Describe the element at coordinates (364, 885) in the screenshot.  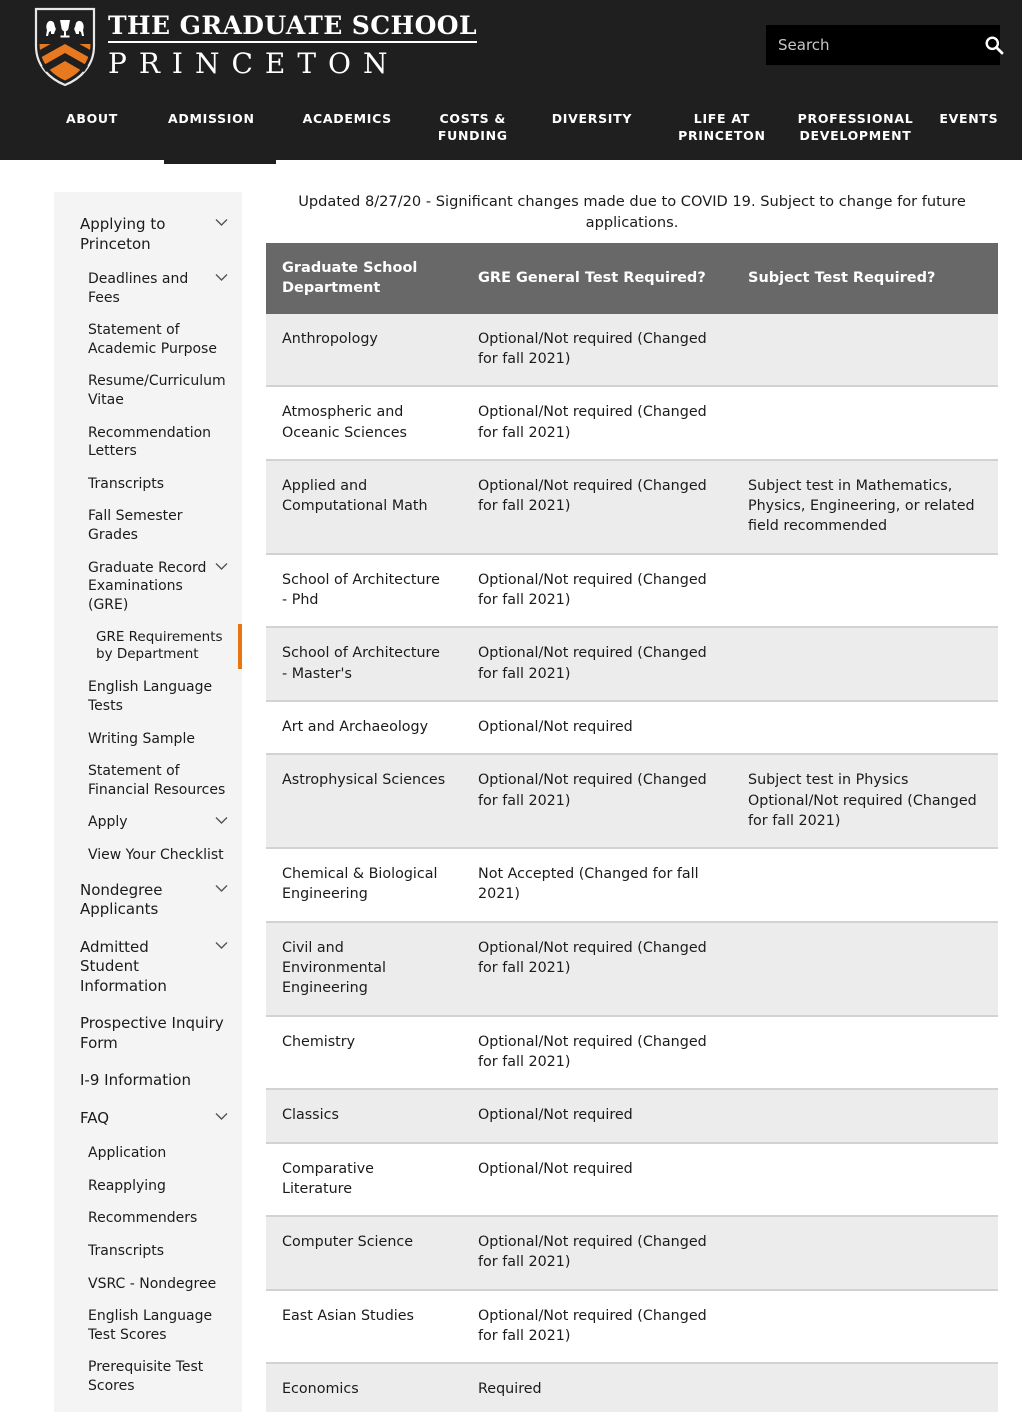
I see `cell-department: Chemical & Biological Engineering` at that location.